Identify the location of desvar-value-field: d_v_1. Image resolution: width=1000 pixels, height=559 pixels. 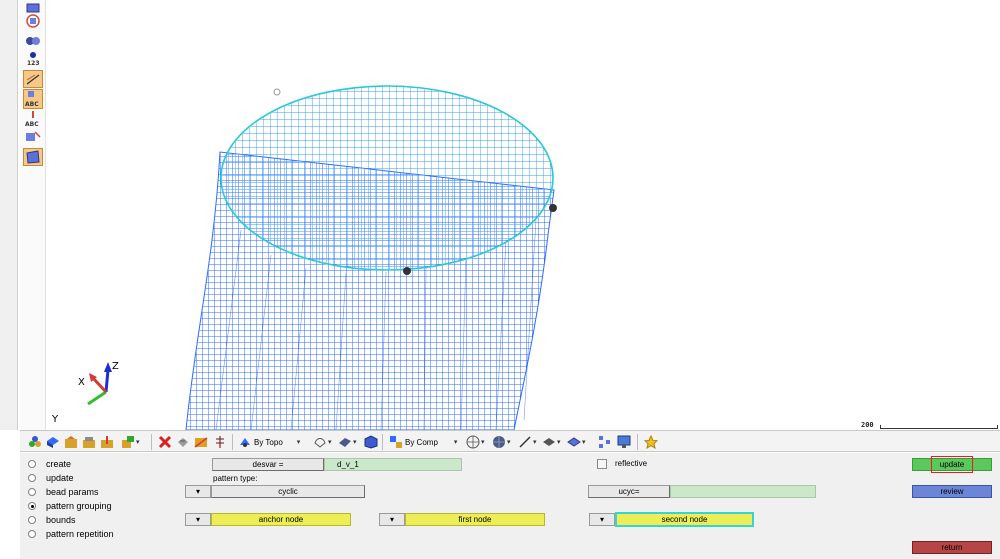
(393, 464).